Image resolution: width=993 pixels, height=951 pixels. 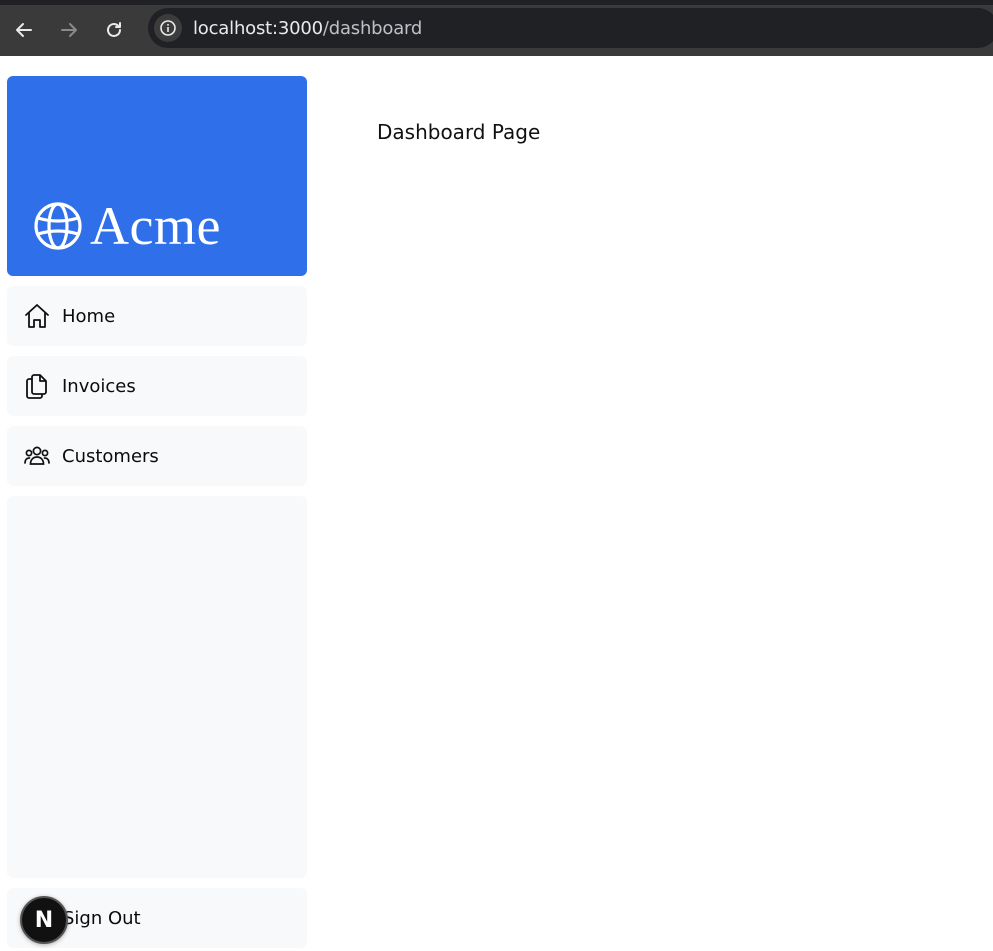 I want to click on sidebar-item-customers: Customers, so click(x=157, y=456).